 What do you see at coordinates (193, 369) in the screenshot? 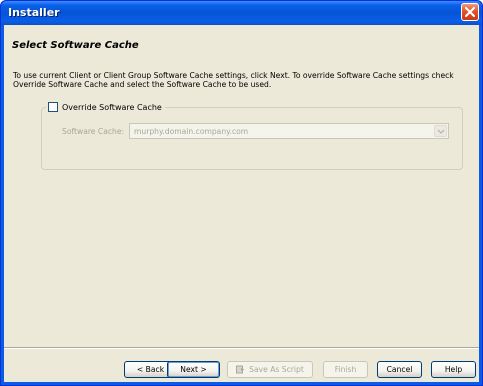
I see `next-button: Next >` at bounding box center [193, 369].